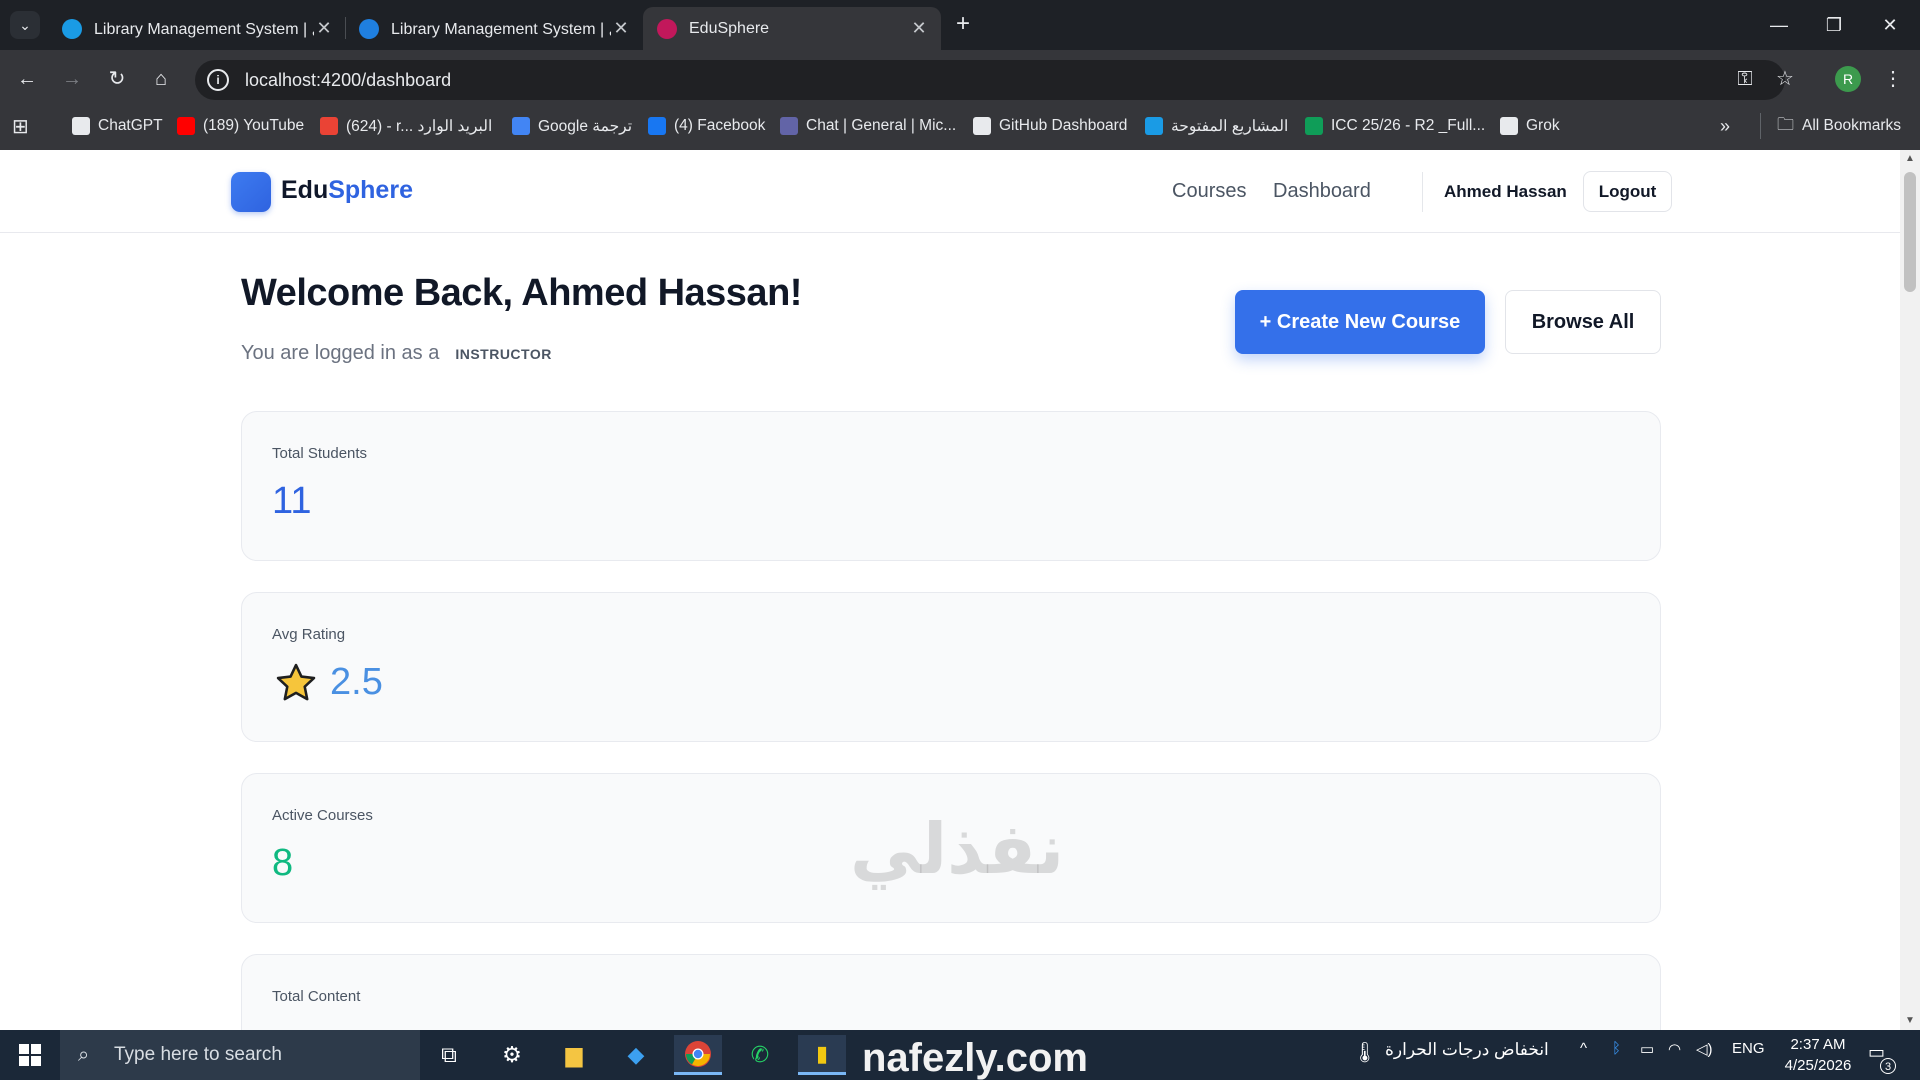  I want to click on password-key-button: ⚿, so click(1745, 79).